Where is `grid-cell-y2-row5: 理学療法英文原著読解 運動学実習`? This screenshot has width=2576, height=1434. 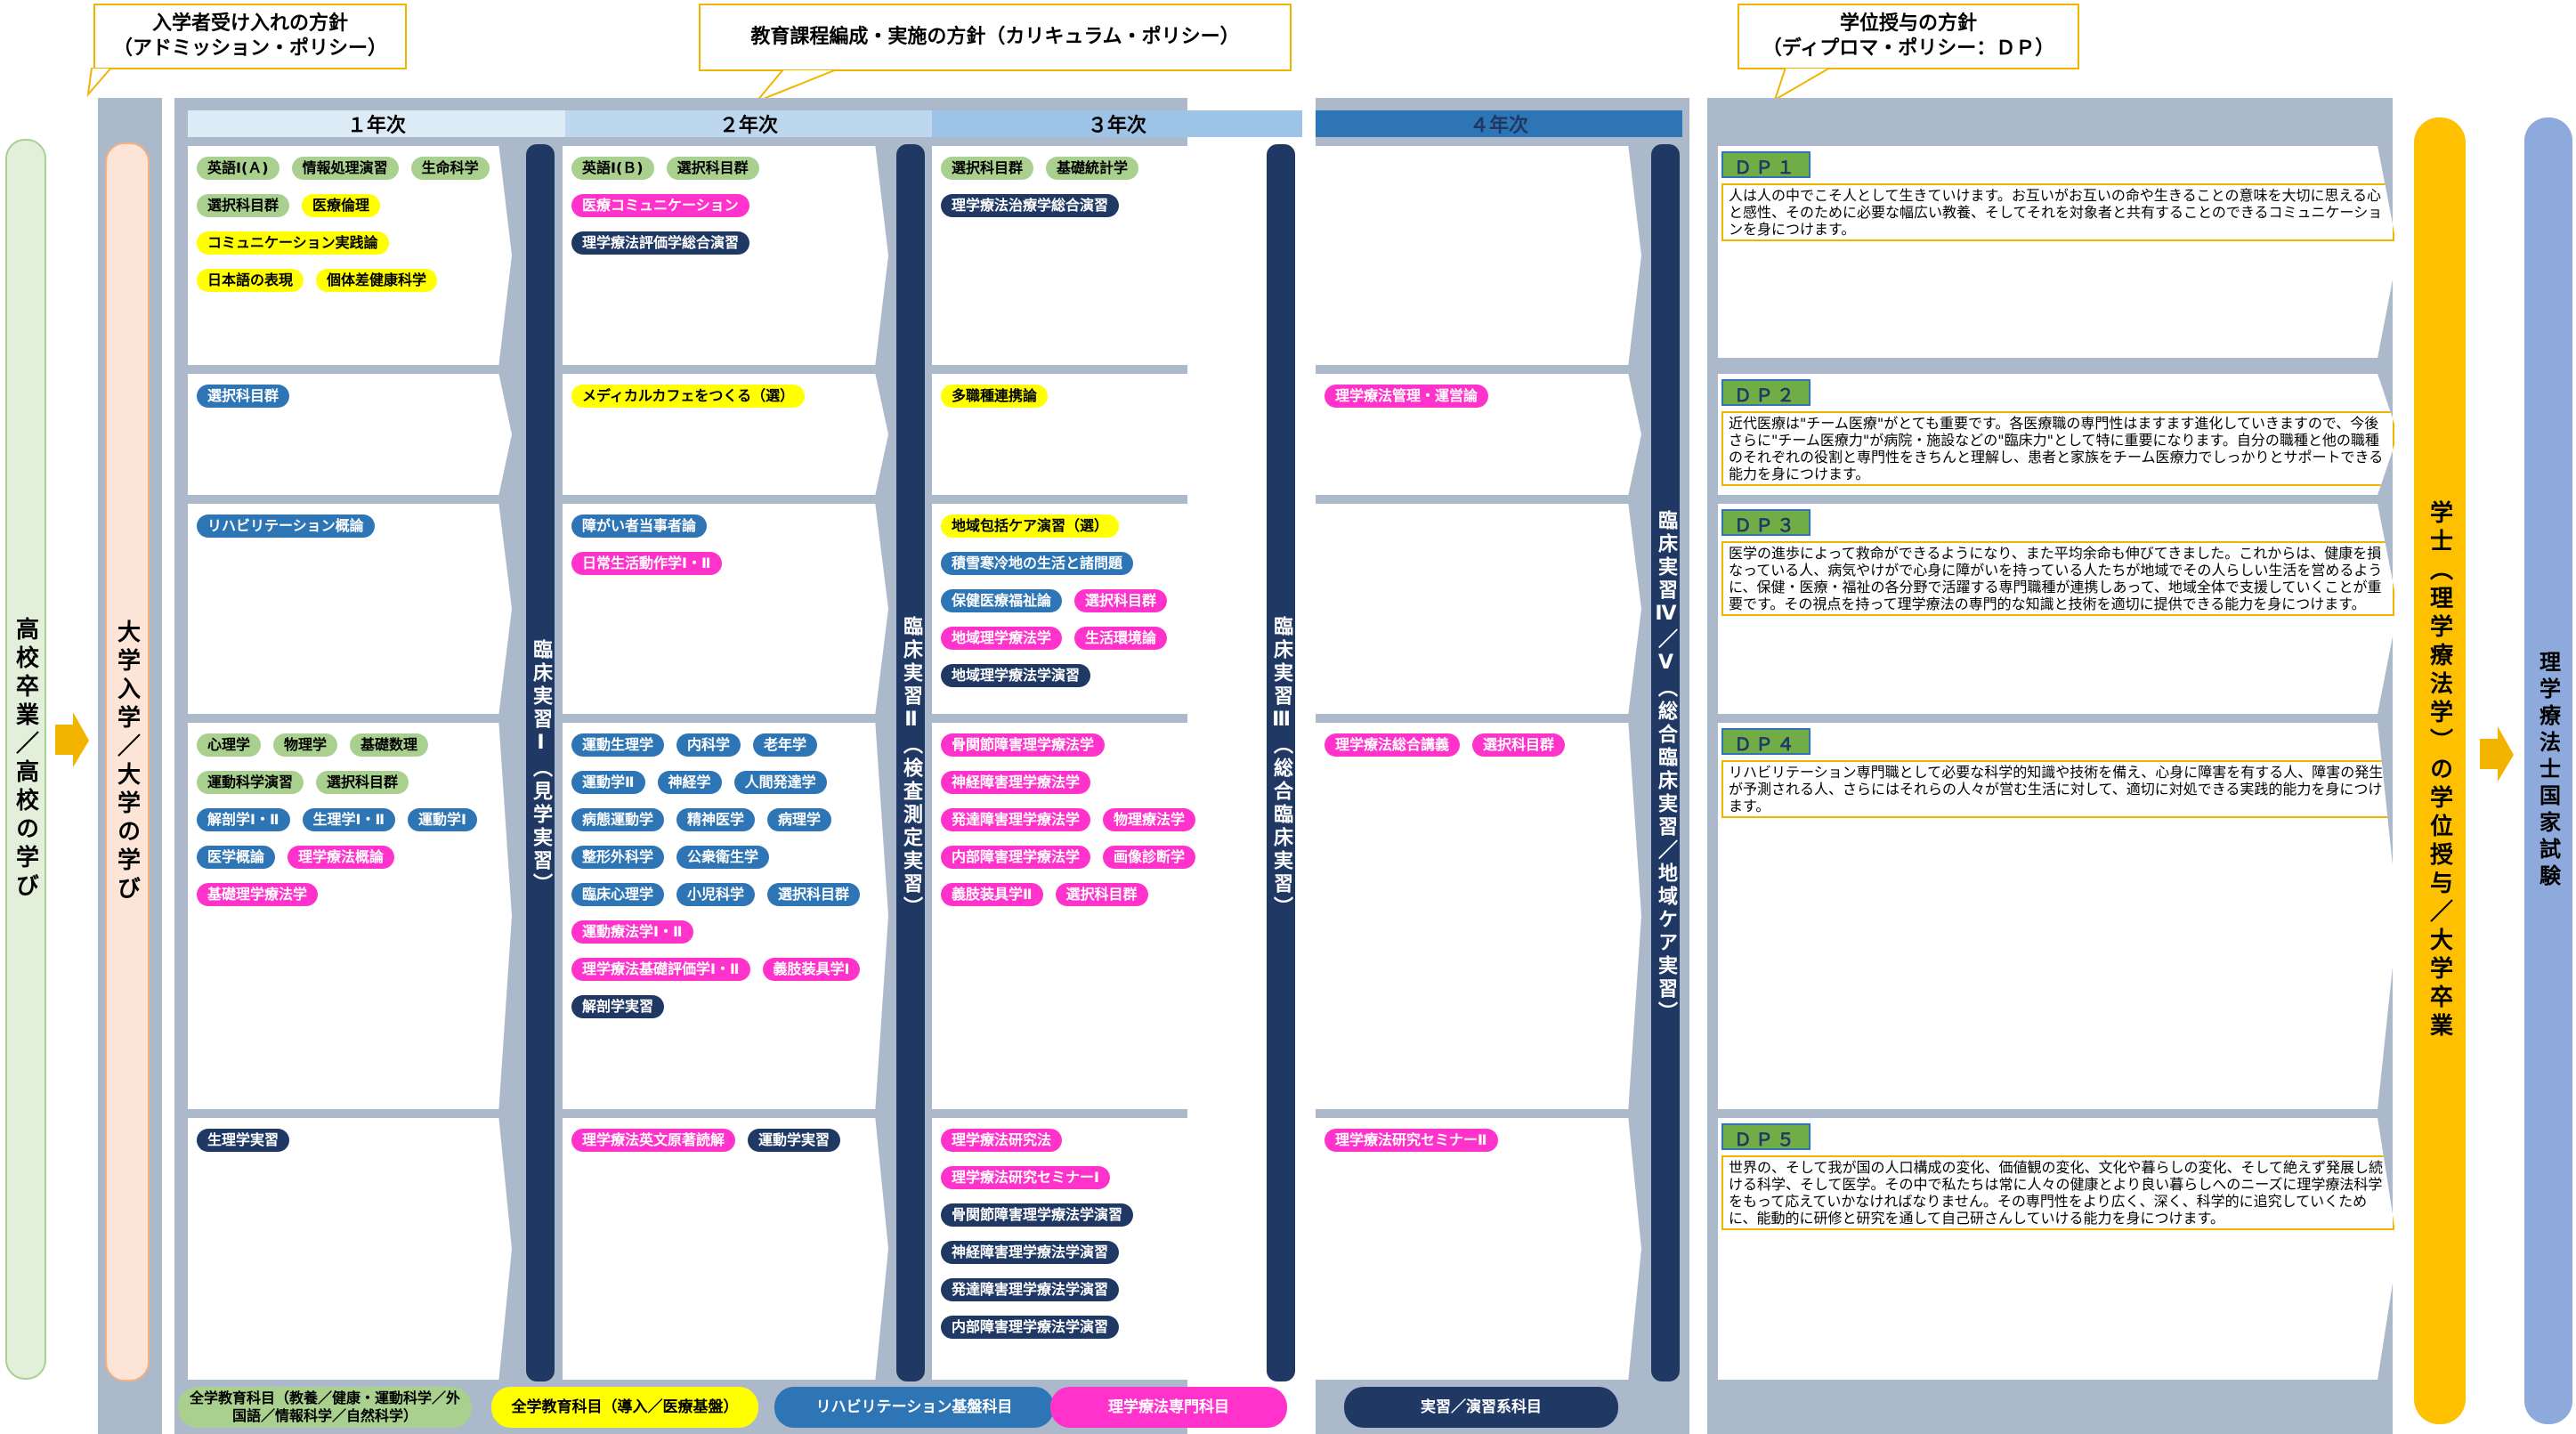 grid-cell-y2-row5: 理学療法英文原著読解 運動学実習 is located at coordinates (726, 1249).